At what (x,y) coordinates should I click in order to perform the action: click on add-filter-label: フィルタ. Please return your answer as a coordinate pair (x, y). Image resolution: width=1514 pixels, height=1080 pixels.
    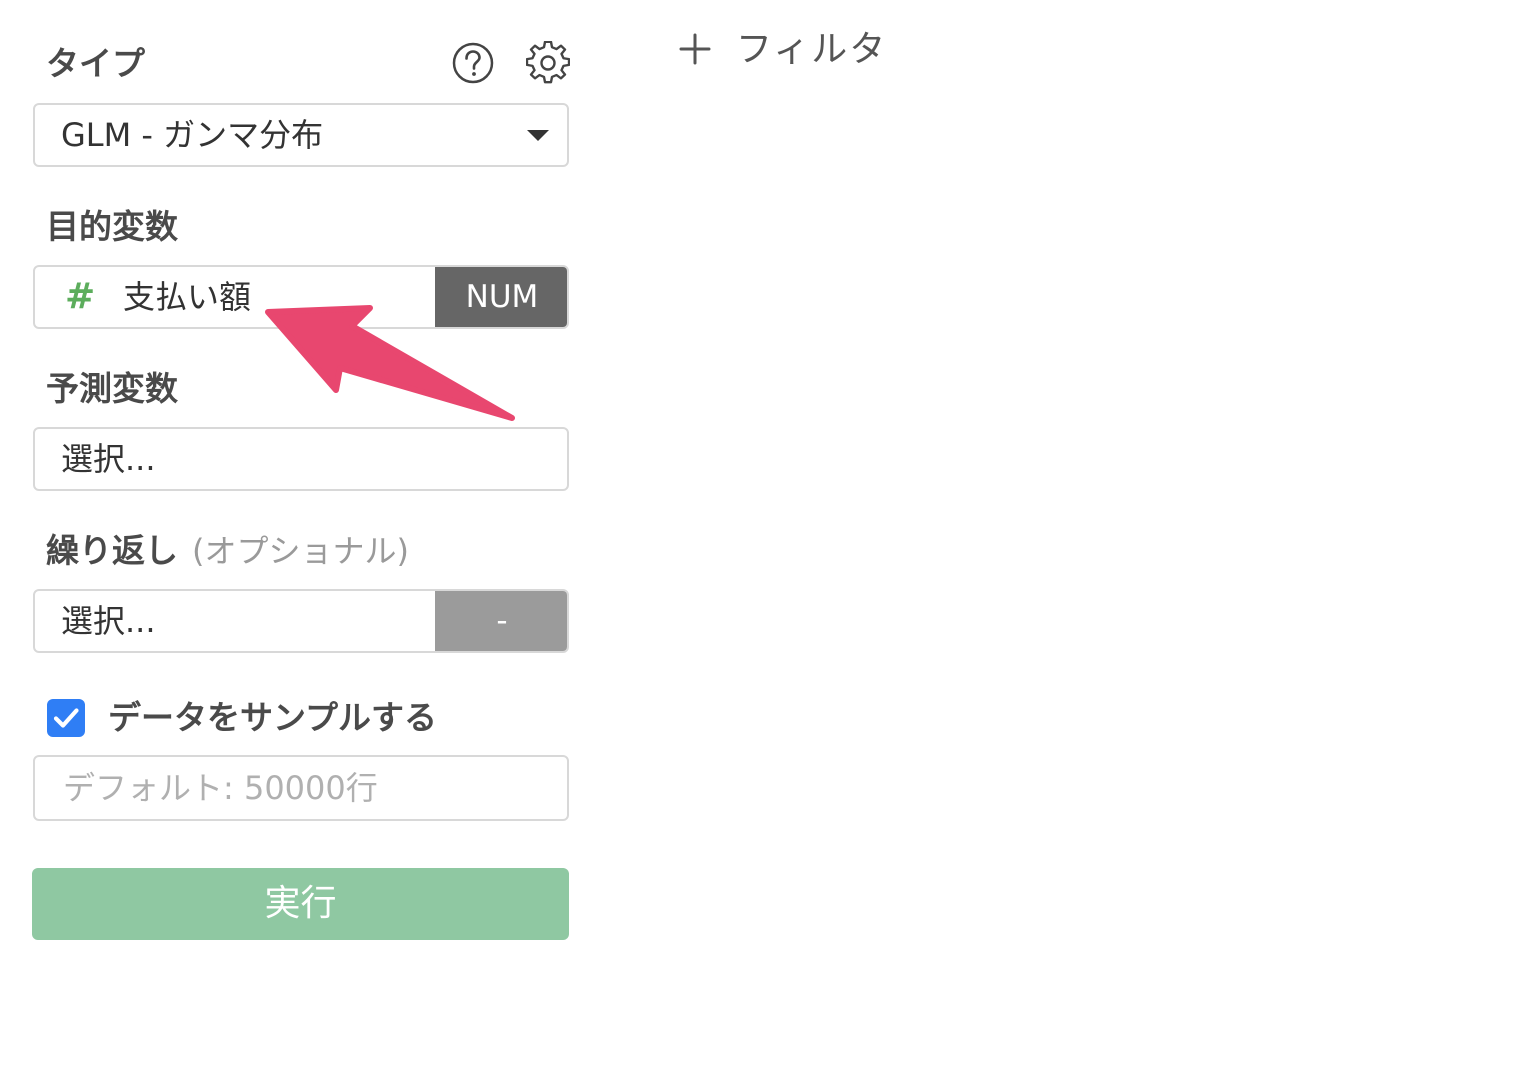
    Looking at the image, I should click on (812, 49).